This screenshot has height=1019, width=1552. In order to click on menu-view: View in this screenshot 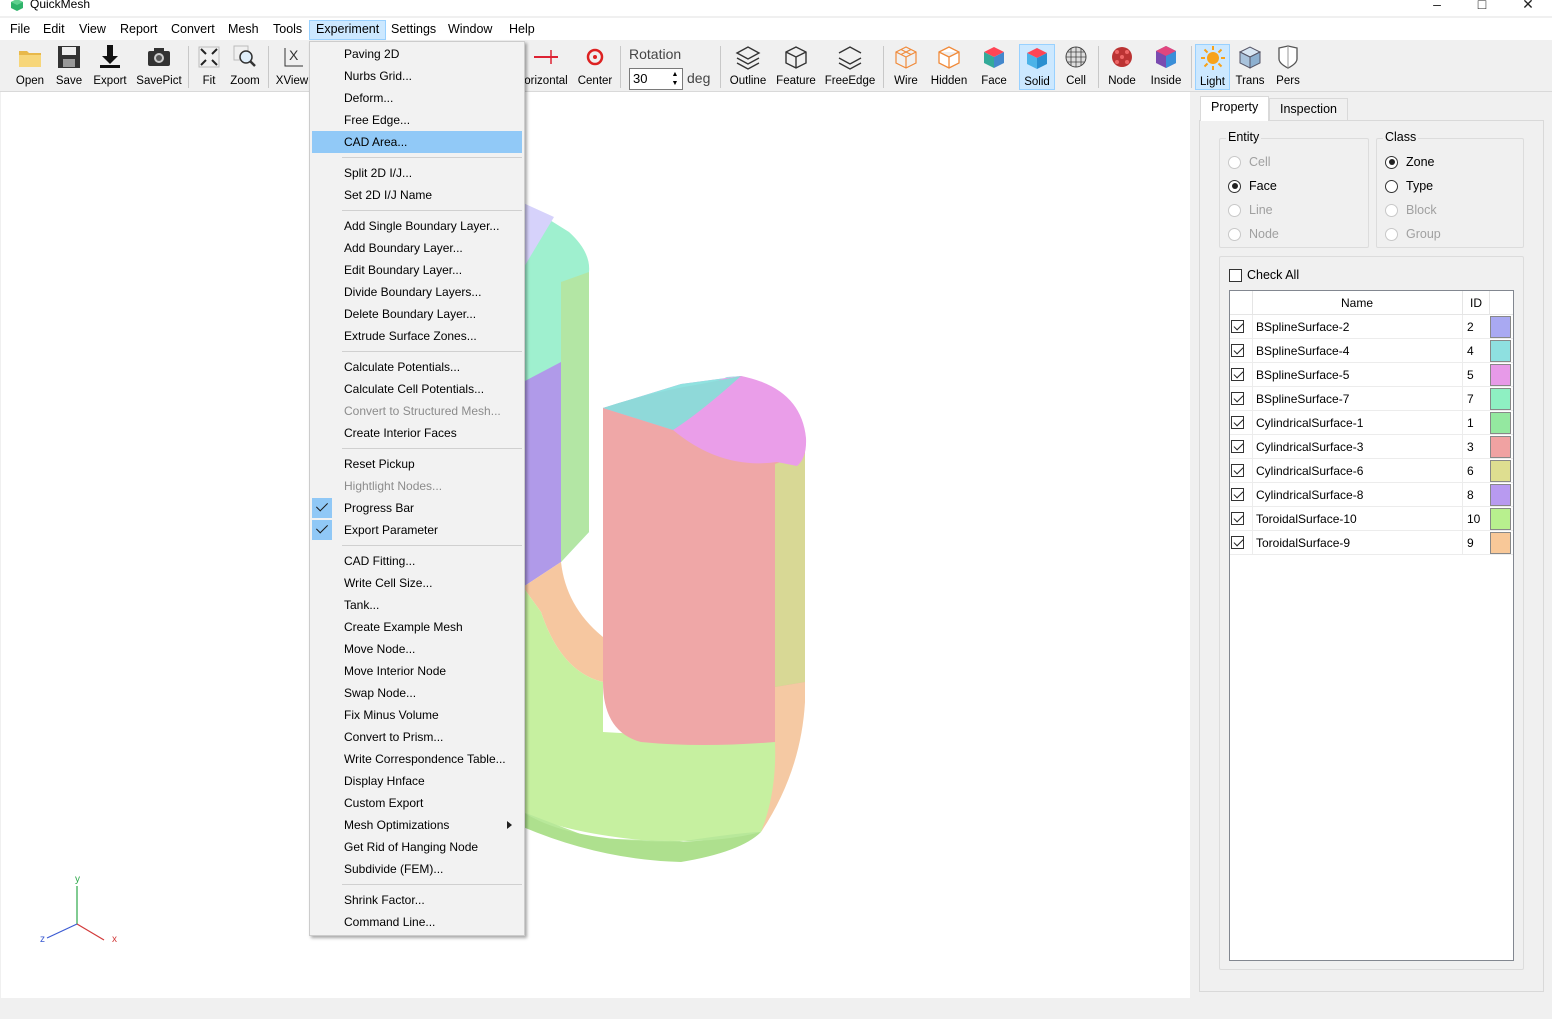, I will do `click(92, 30)`.